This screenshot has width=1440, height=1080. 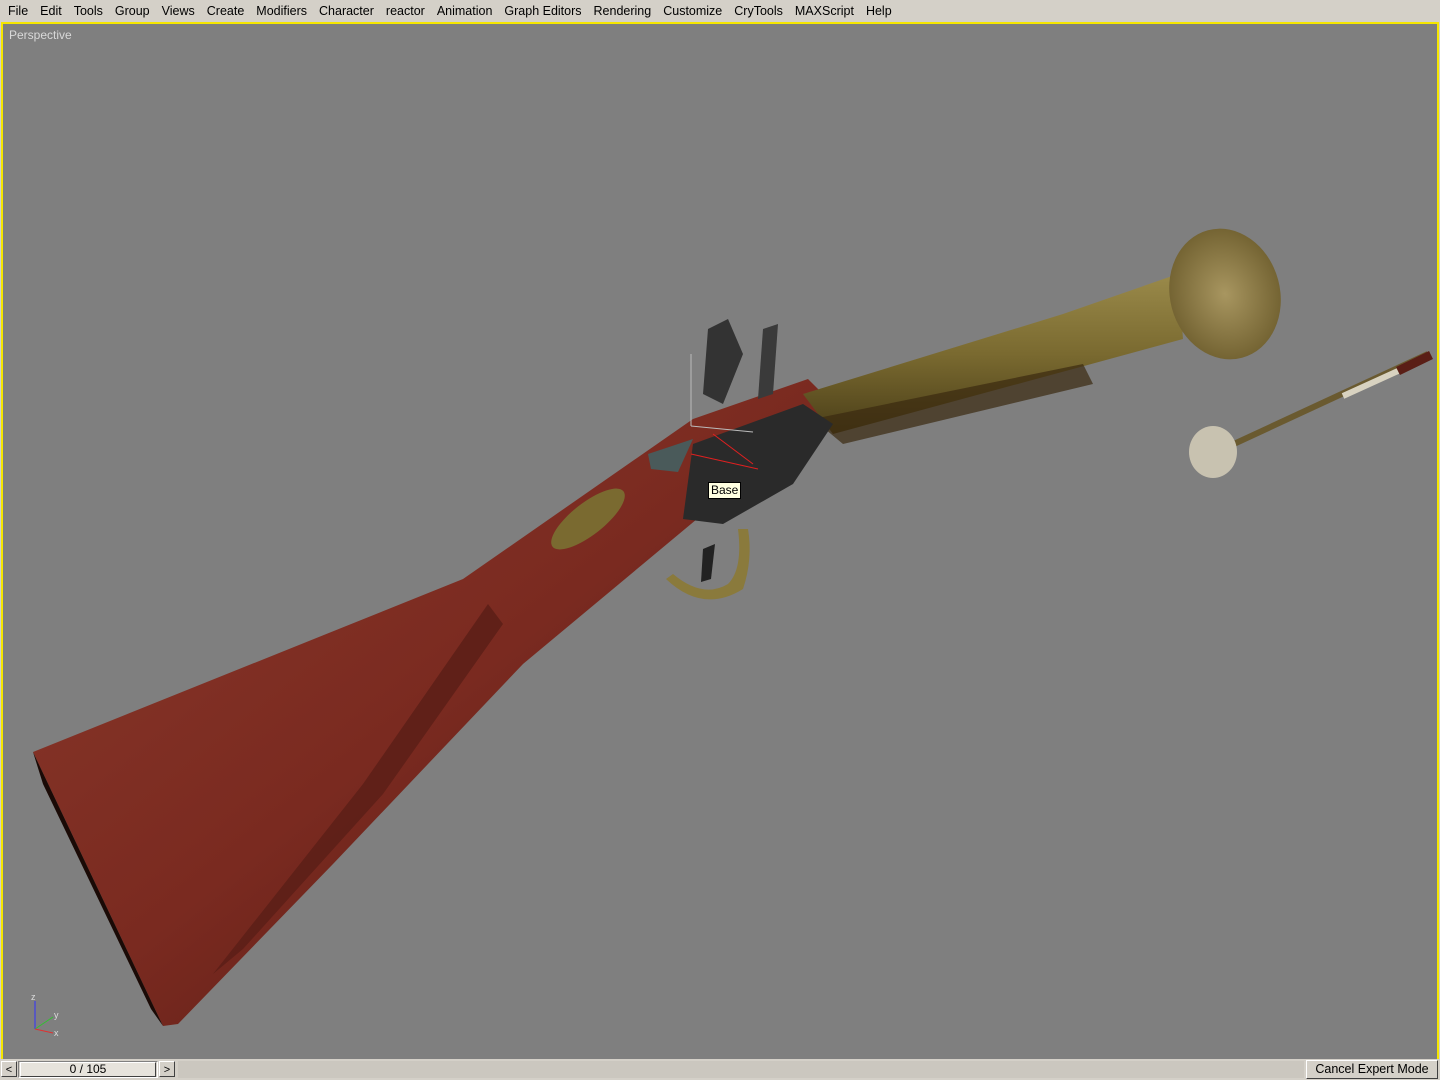 I want to click on menu-reactor: reactor, so click(x=405, y=11).